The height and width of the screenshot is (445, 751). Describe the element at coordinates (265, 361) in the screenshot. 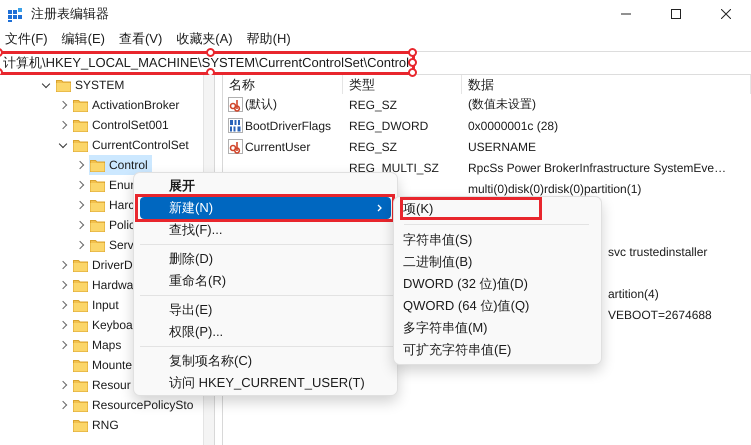

I see `menu-item: 复制项名称(C)` at that location.